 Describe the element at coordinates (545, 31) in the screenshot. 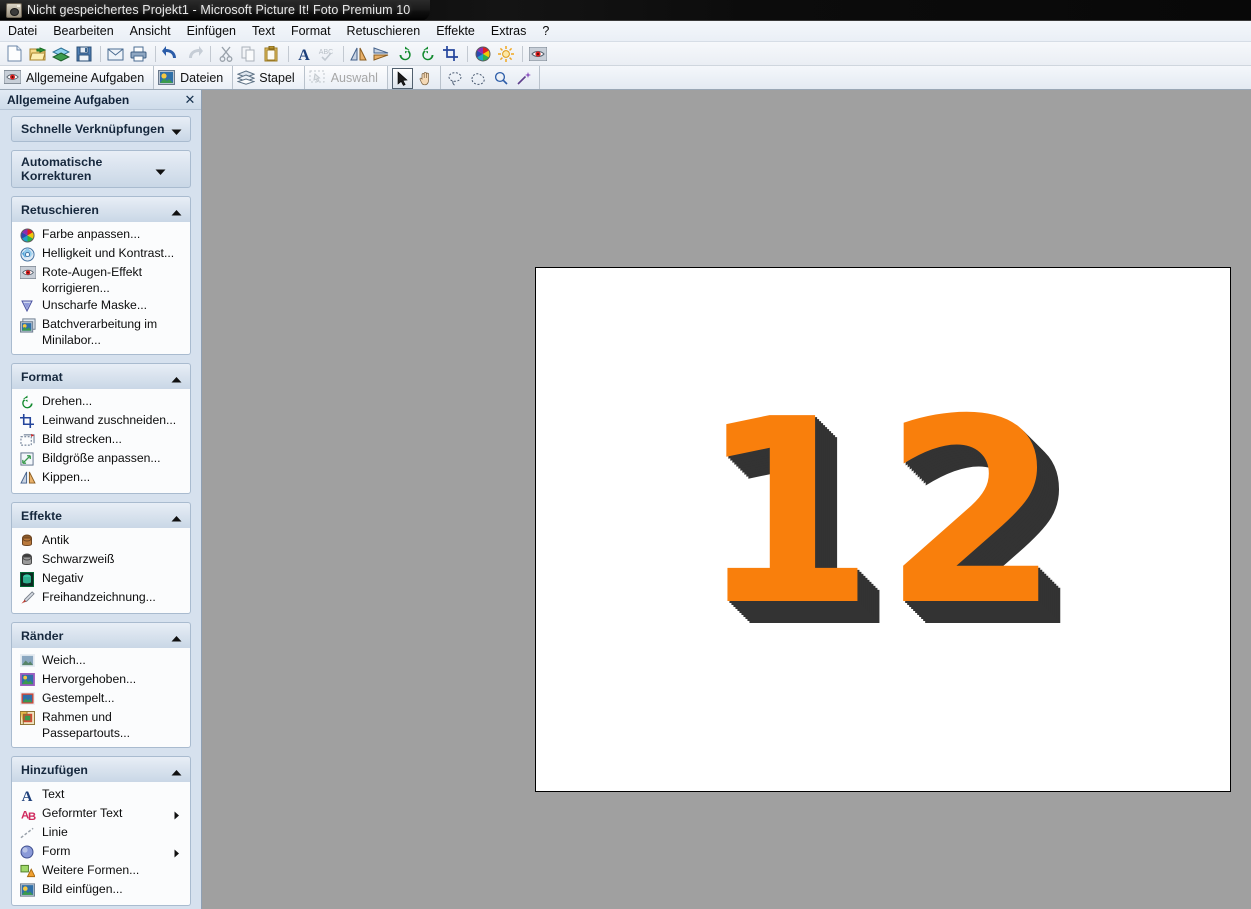

I see `menu-item-help: ?` at that location.